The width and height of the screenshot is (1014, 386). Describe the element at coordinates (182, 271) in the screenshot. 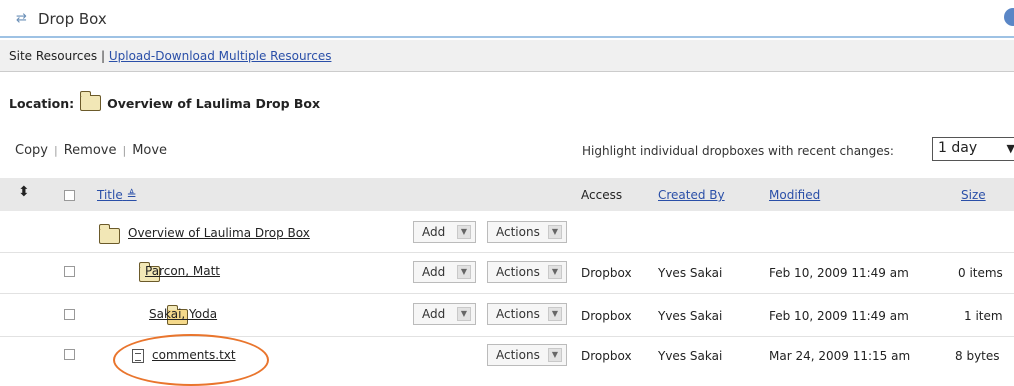

I see `folder-link: Parcon, Matt` at that location.